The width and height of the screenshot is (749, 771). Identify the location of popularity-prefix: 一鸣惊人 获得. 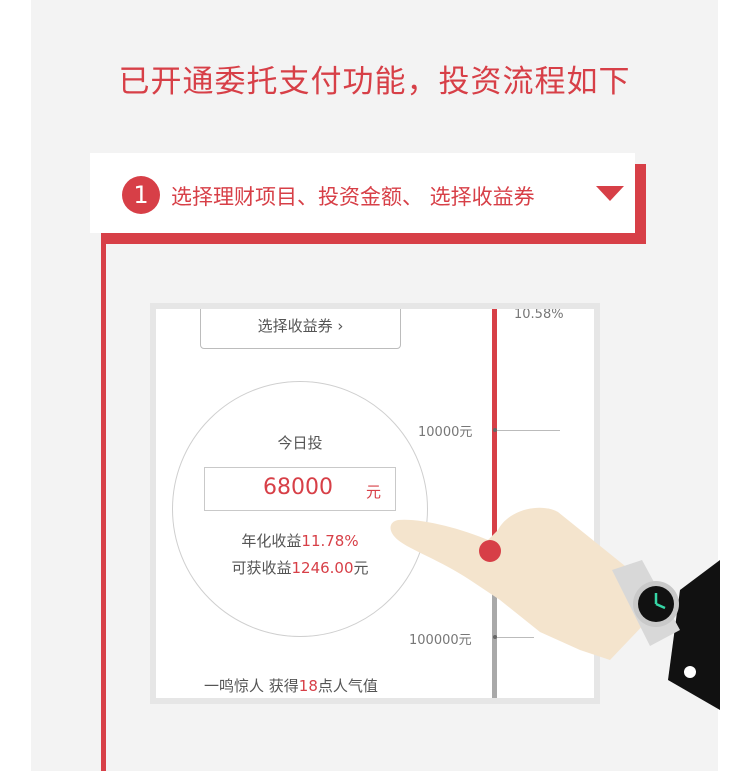
(251, 686).